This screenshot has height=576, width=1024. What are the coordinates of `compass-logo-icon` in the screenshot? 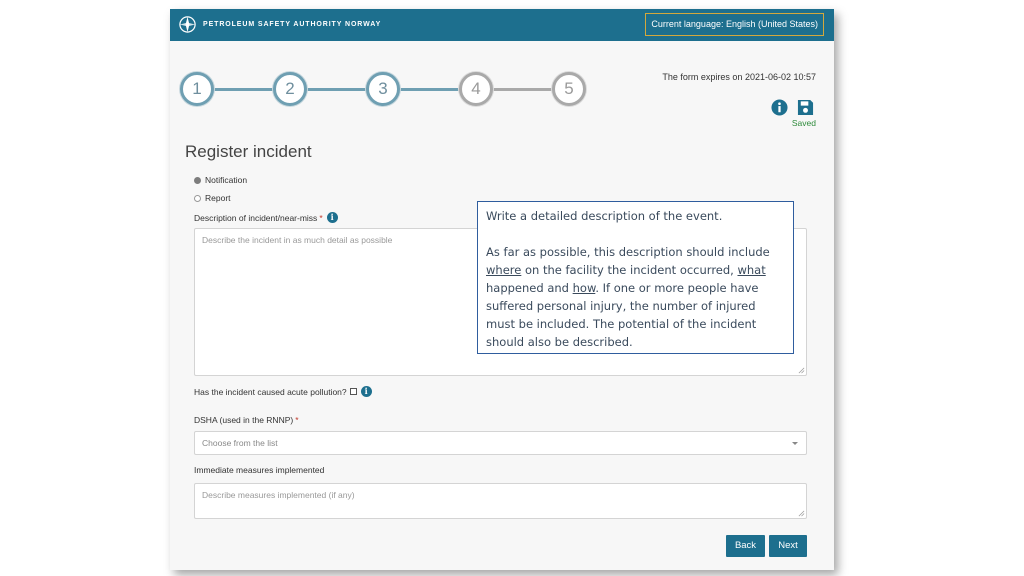 It's located at (187, 24).